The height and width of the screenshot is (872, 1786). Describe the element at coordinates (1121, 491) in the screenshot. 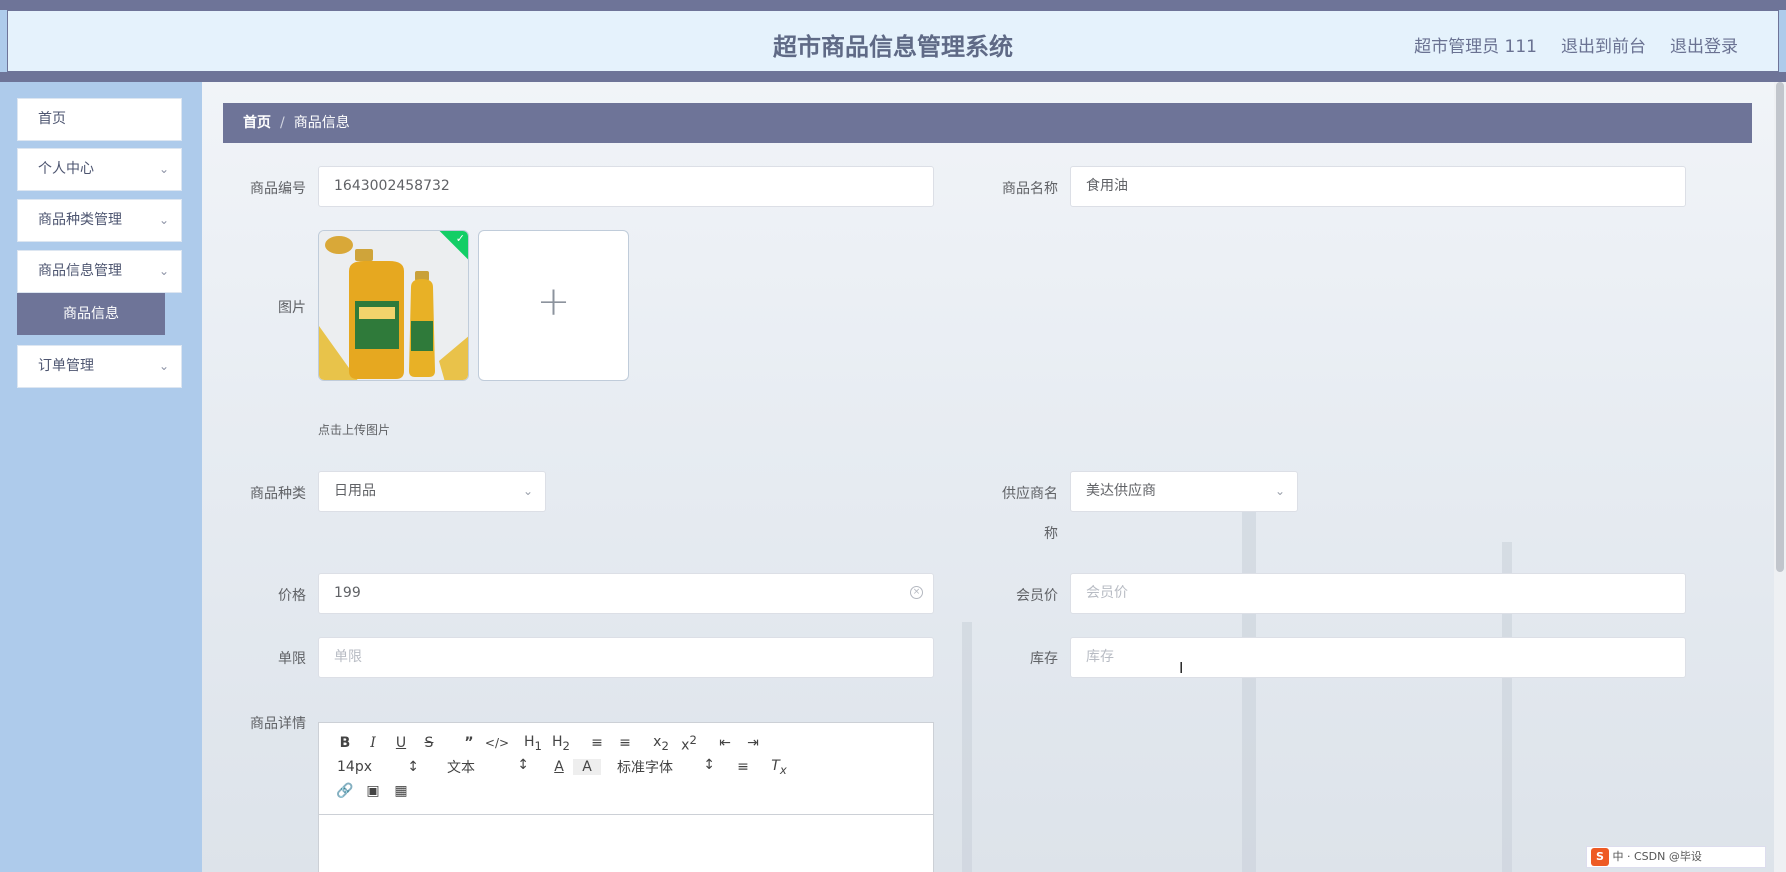

I see `supplier-selected-value: 美达供应商` at that location.